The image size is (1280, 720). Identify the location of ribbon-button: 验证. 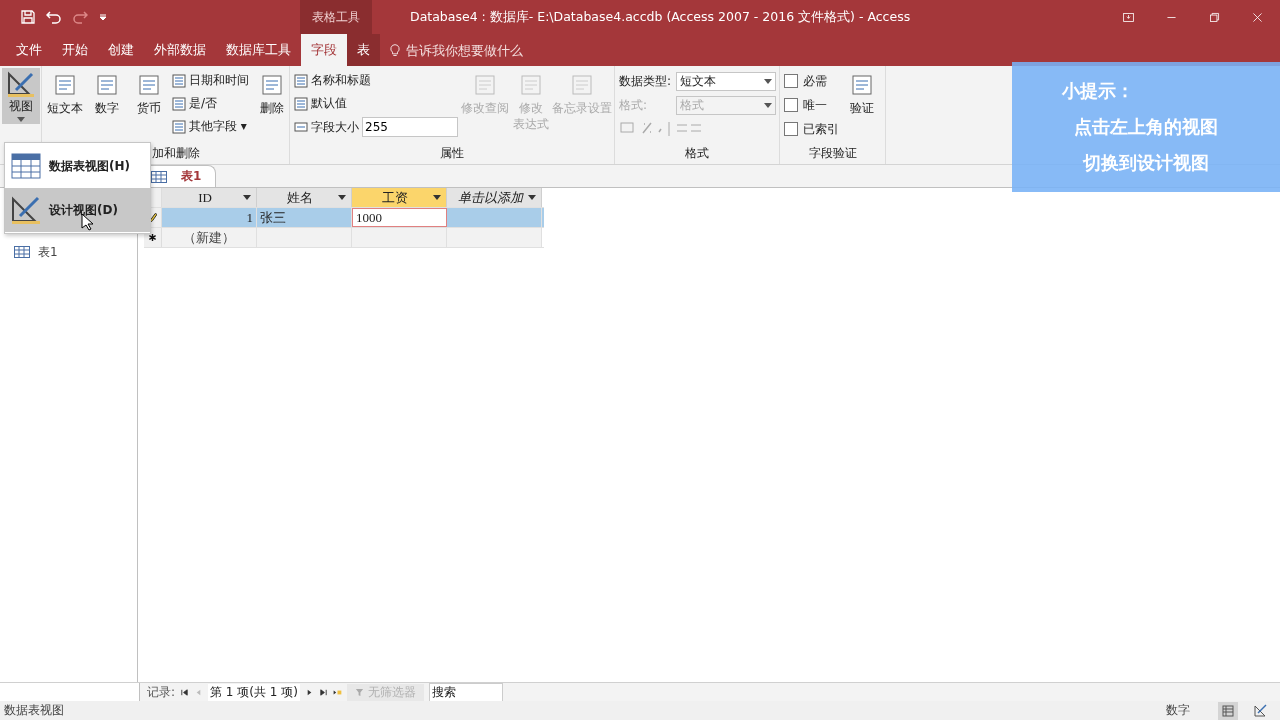
(862, 94).